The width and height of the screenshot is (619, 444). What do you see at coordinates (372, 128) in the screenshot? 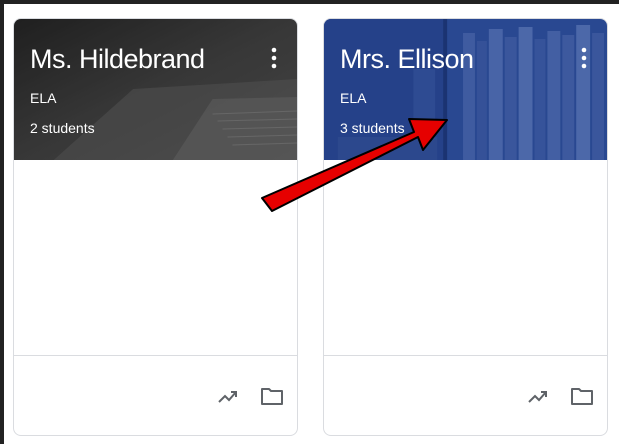
I see `student-count: 3 students` at bounding box center [372, 128].